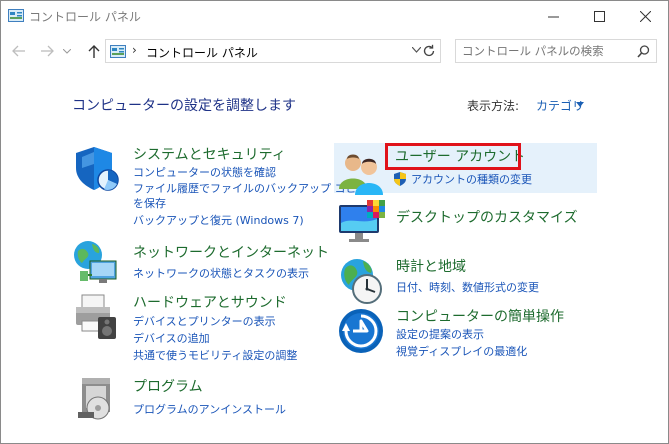  I want to click on chevron-down-icon, so click(67, 51).